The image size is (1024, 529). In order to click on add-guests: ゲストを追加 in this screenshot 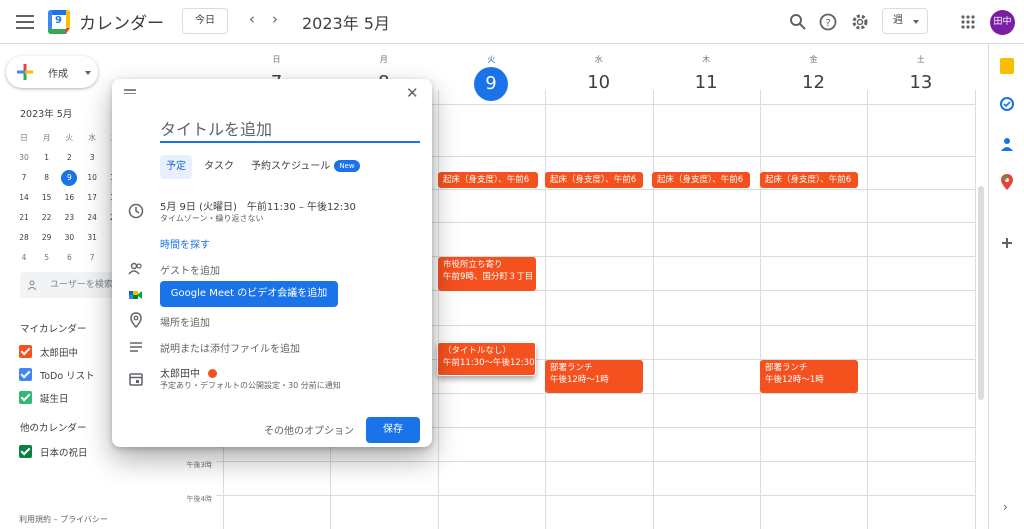, I will do `click(190, 269)`.